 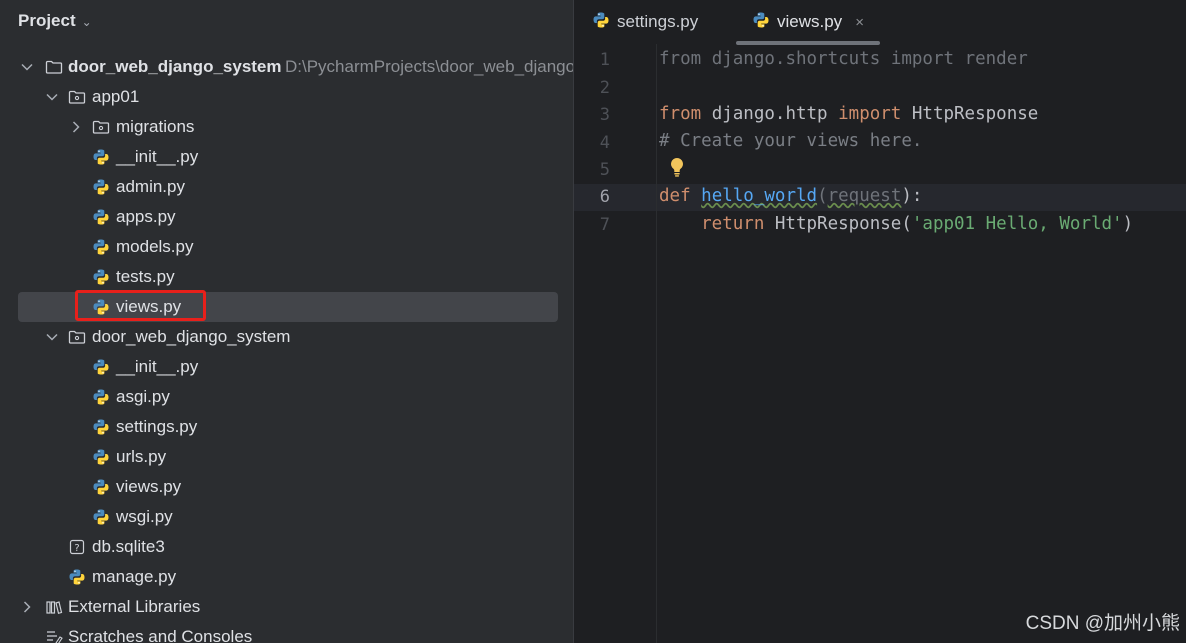 I want to click on unknown-file-icon: ?, so click(x=77, y=547).